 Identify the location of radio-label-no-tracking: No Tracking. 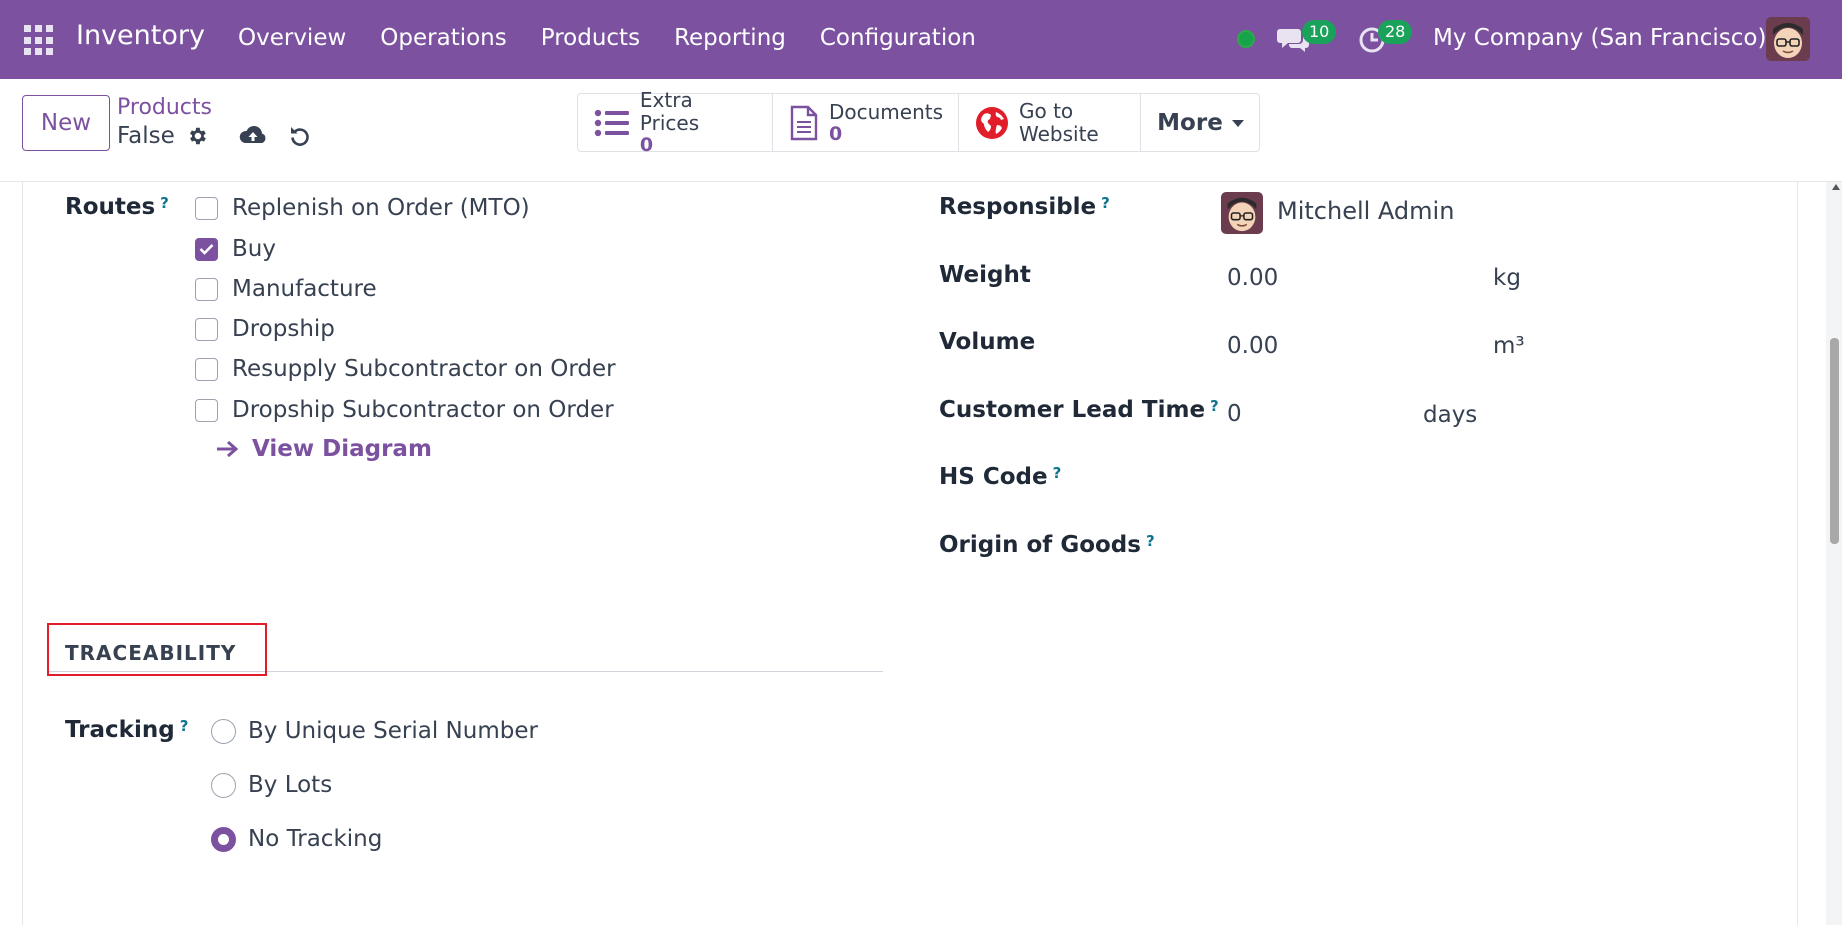
(315, 839).